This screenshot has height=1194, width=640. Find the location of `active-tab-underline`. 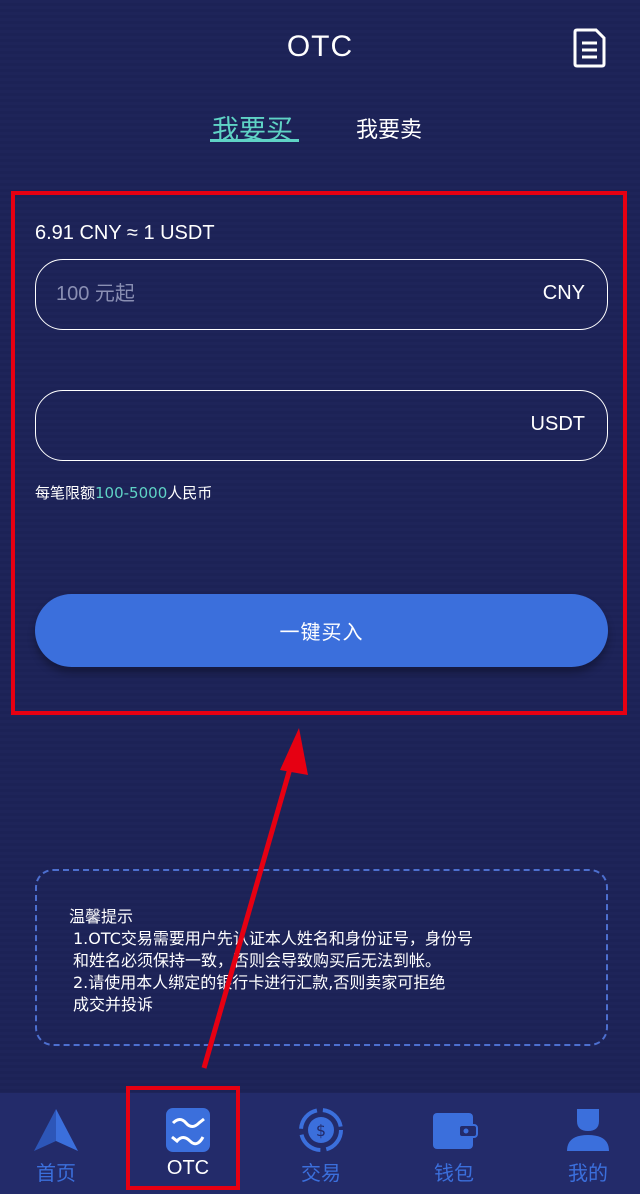

active-tab-underline is located at coordinates (254, 140).